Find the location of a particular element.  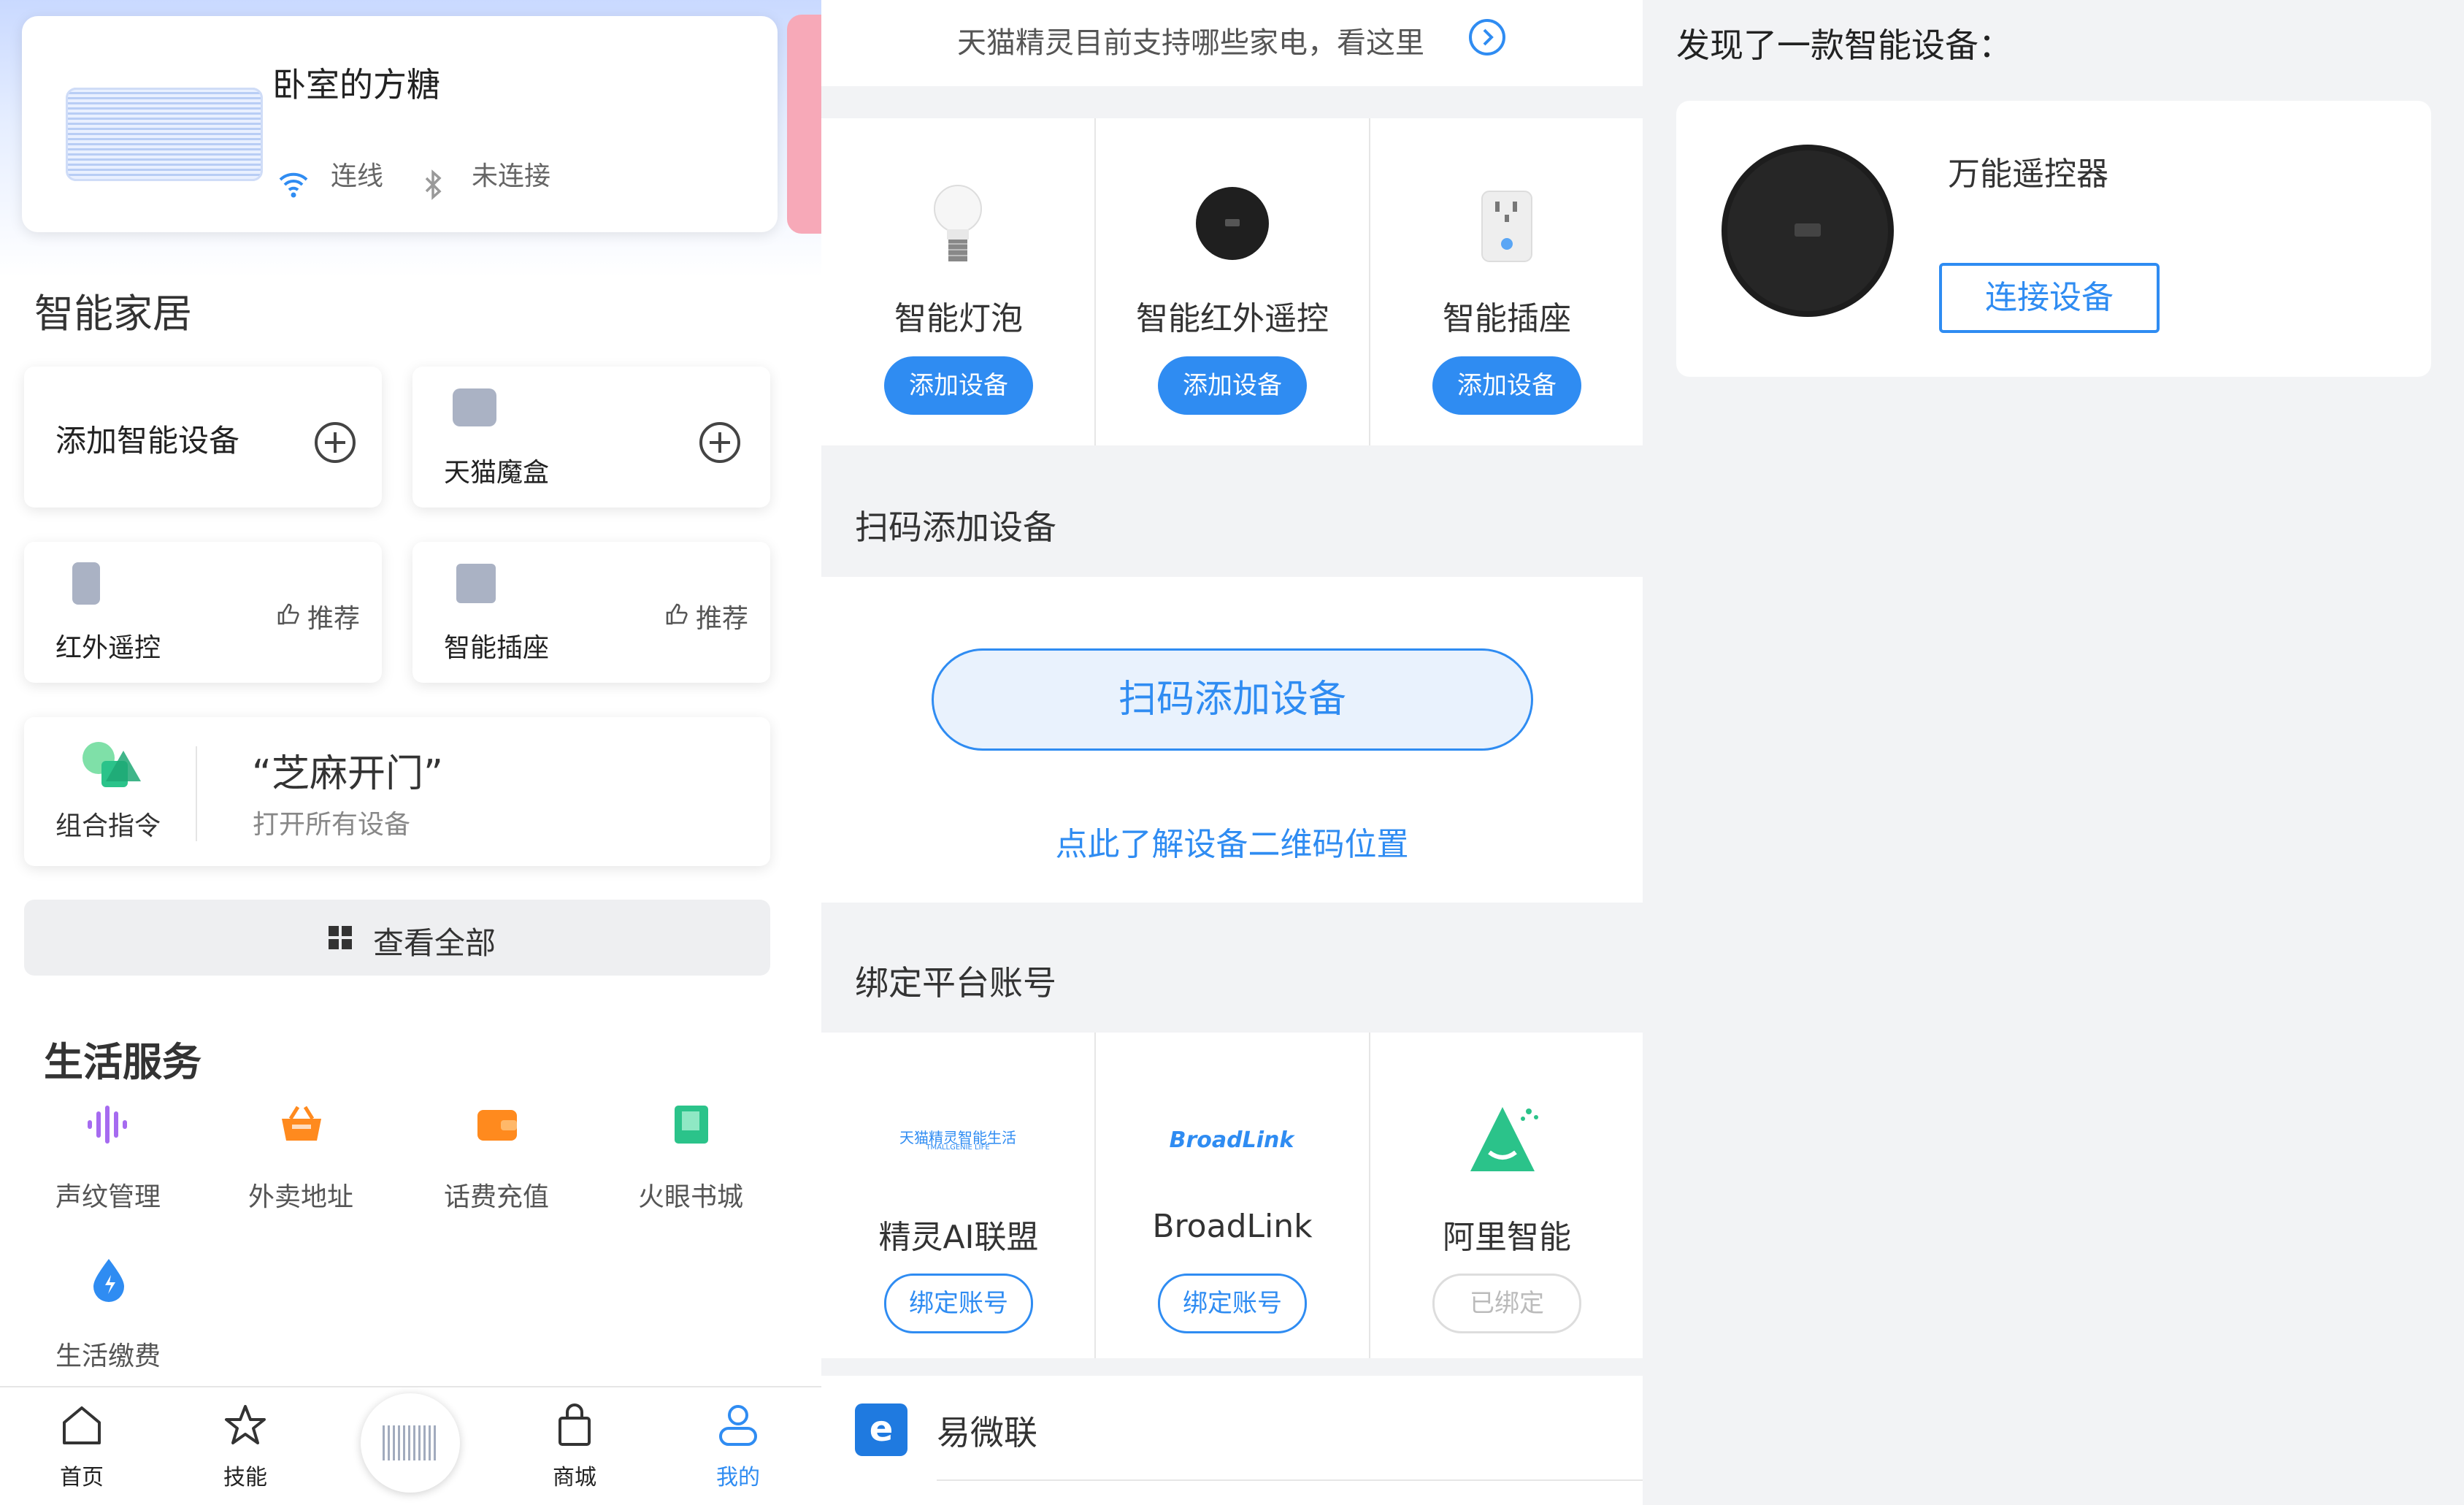

platform-ai-alliance: 天猫精灵智能生活 TMALLGENIE LIFE 精灵AI联盟 绑定账号 is located at coordinates (957, 1195).